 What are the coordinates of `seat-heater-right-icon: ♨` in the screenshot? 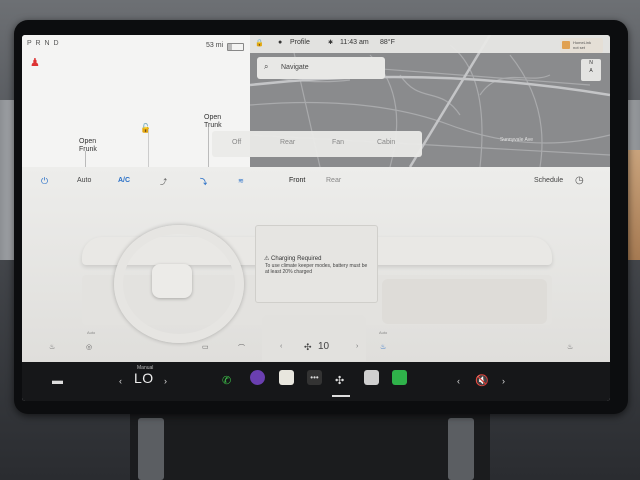 It's located at (383, 347).